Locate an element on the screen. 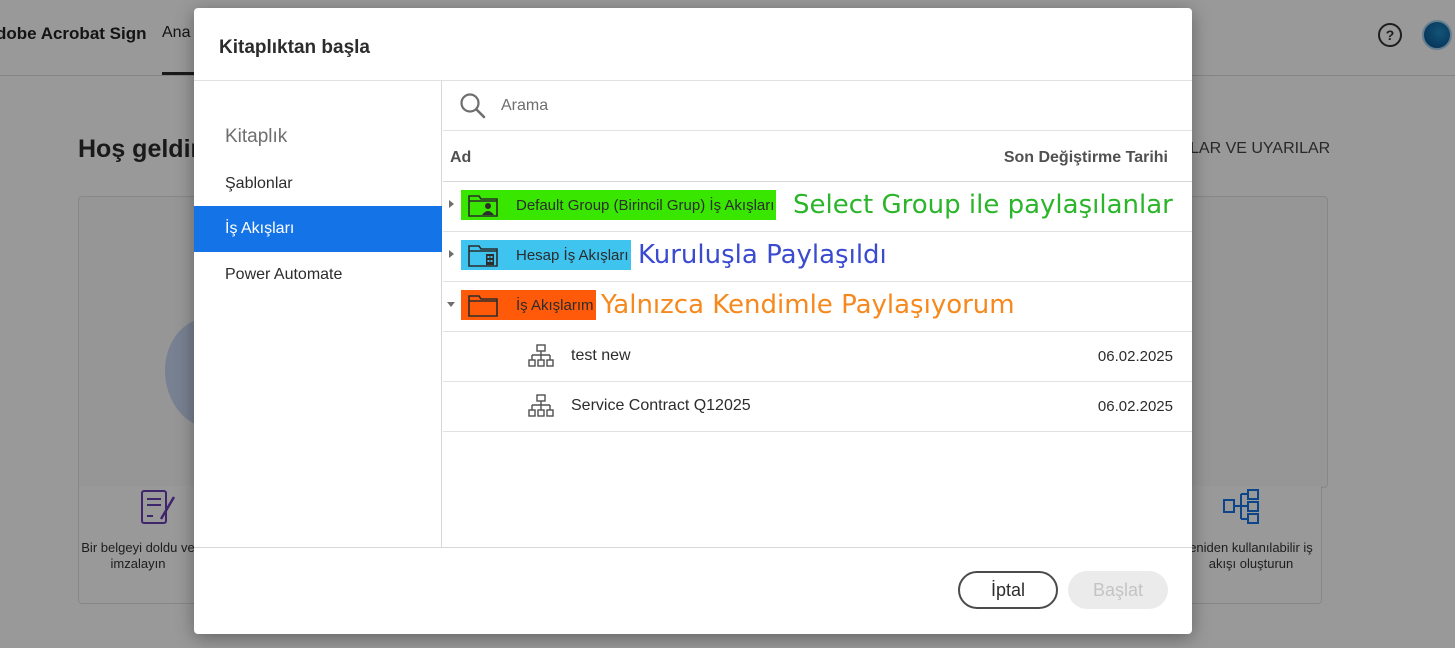 The width and height of the screenshot is (1455, 648). table-header: Ad Son Değiştirme Tarihi is located at coordinates (817, 156).